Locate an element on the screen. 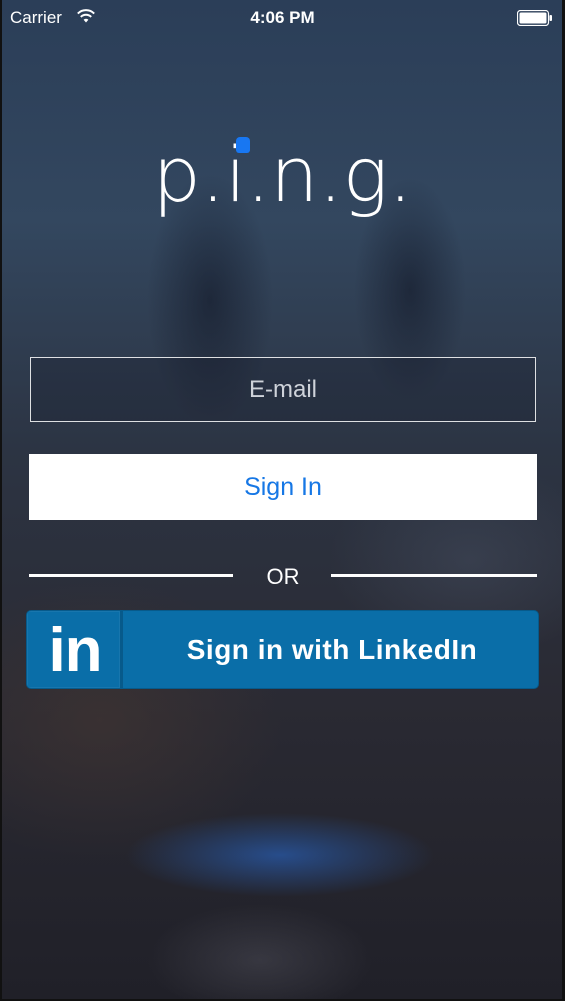  linkedin-sign-in-button: in Sign in with LinkedIn is located at coordinates (282, 649).